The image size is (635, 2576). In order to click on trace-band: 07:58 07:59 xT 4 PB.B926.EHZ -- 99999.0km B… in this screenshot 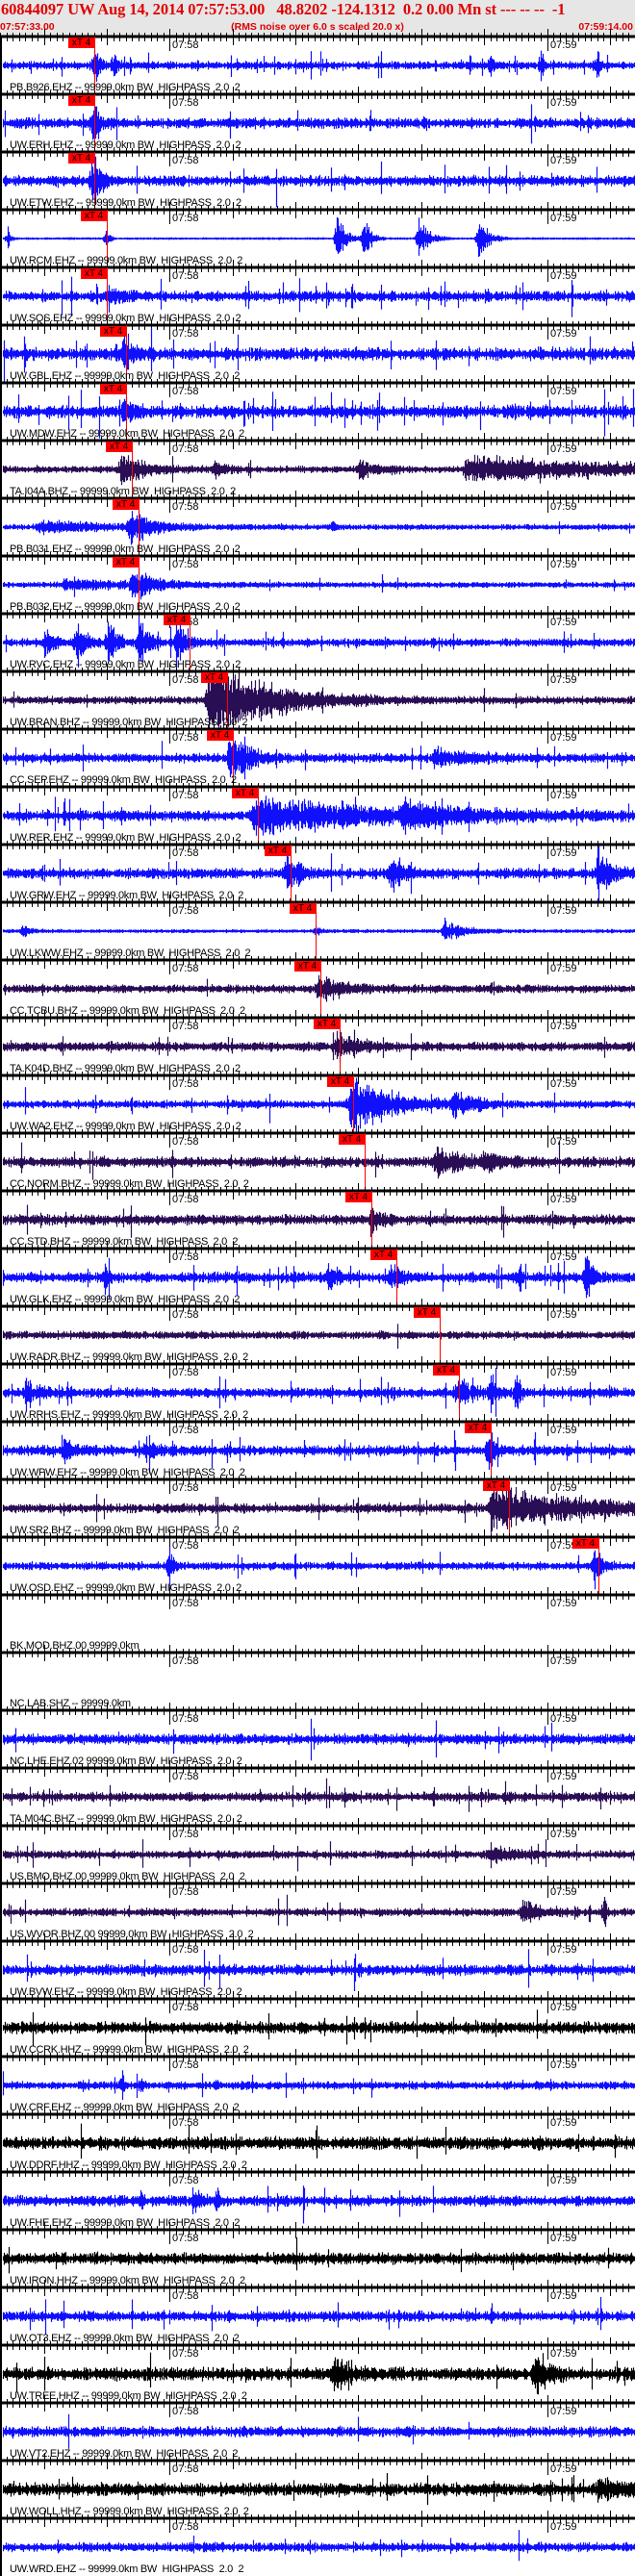, I will do `click(317, 61)`.